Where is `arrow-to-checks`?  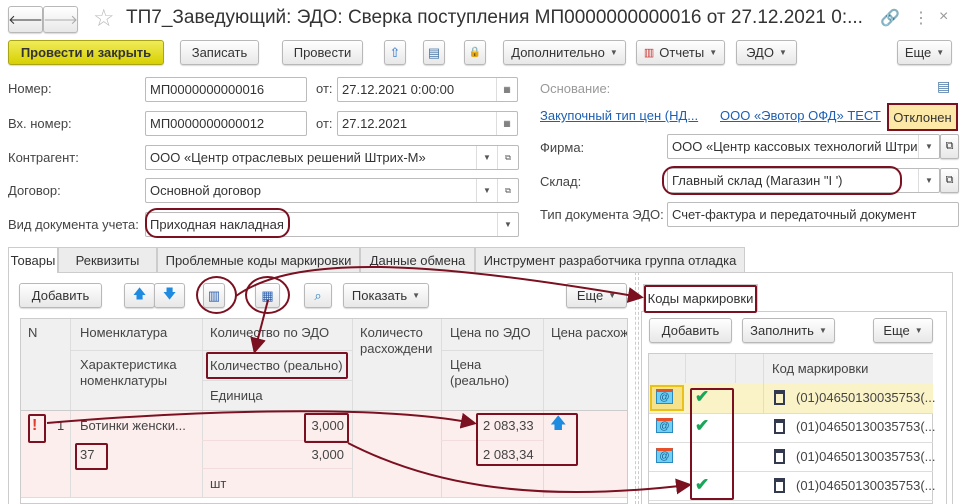 arrow-to-checks is located at coordinates (519, 468).